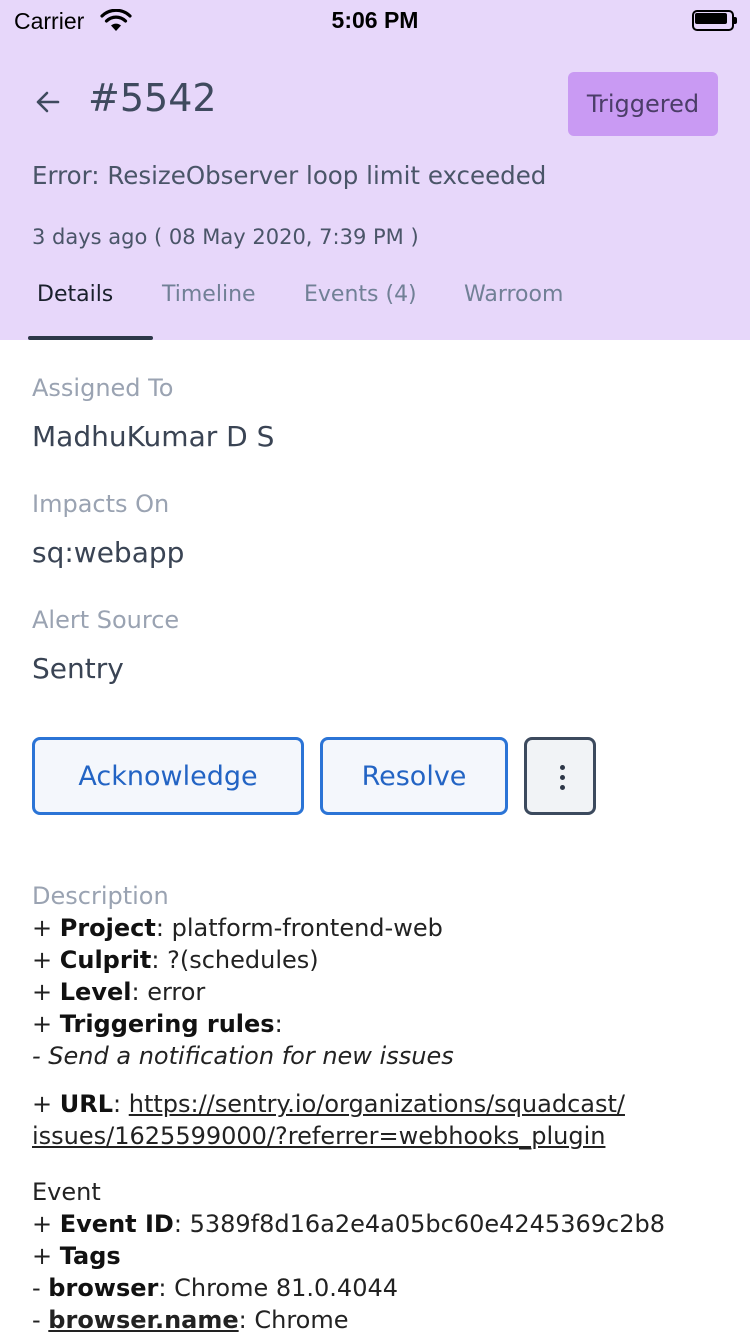 This screenshot has height=1336, width=750. What do you see at coordinates (76, 1256) in the screenshot?
I see `event-tags-line: + Tags` at bounding box center [76, 1256].